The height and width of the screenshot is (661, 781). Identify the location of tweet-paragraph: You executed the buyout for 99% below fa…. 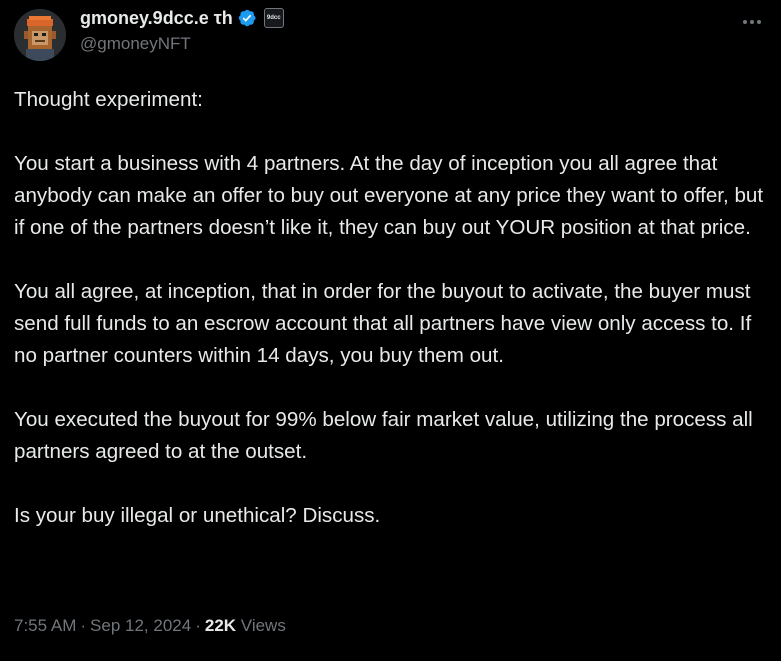
(383, 435).